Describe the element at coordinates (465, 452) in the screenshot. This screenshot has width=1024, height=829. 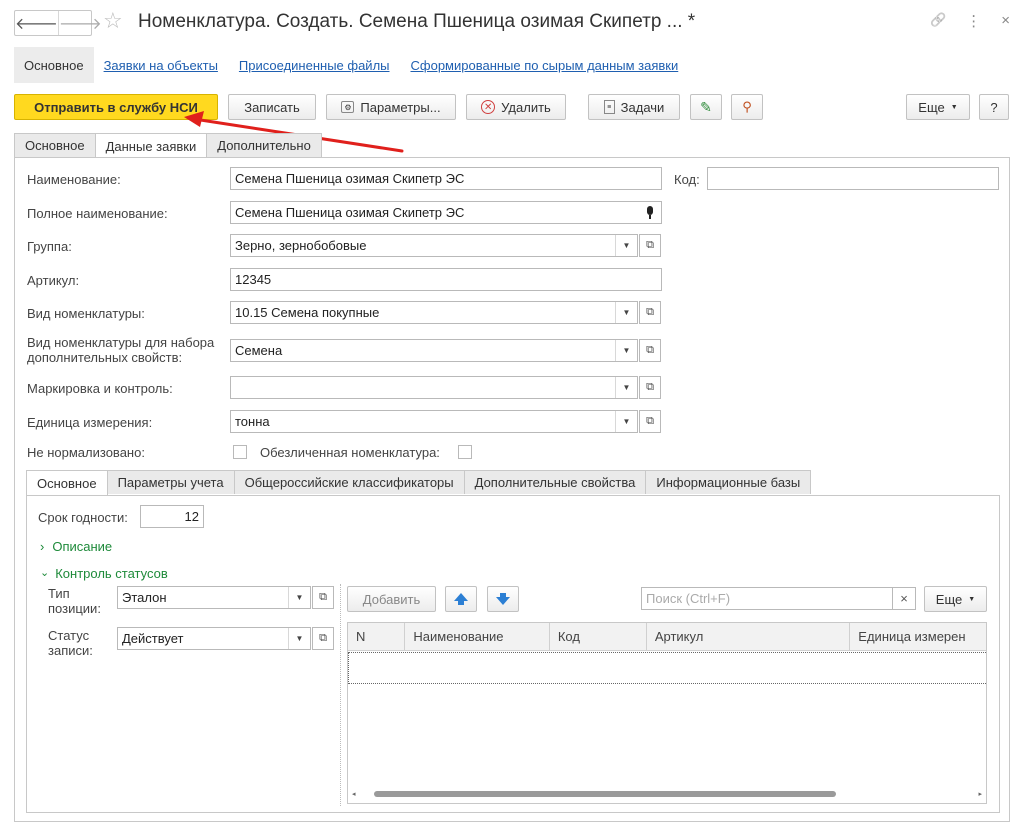
I see `depersonalized-checkbox` at that location.